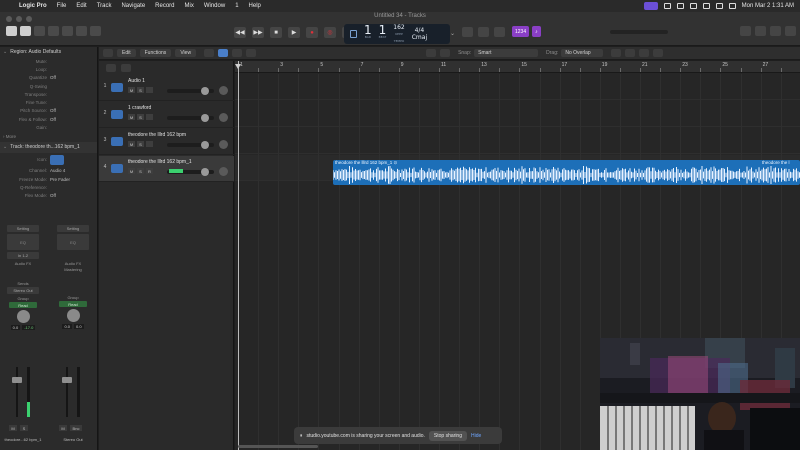 The height and width of the screenshot is (450, 800). Describe the element at coordinates (775, 31) in the screenshot. I see `loop-browser-icon` at that location.